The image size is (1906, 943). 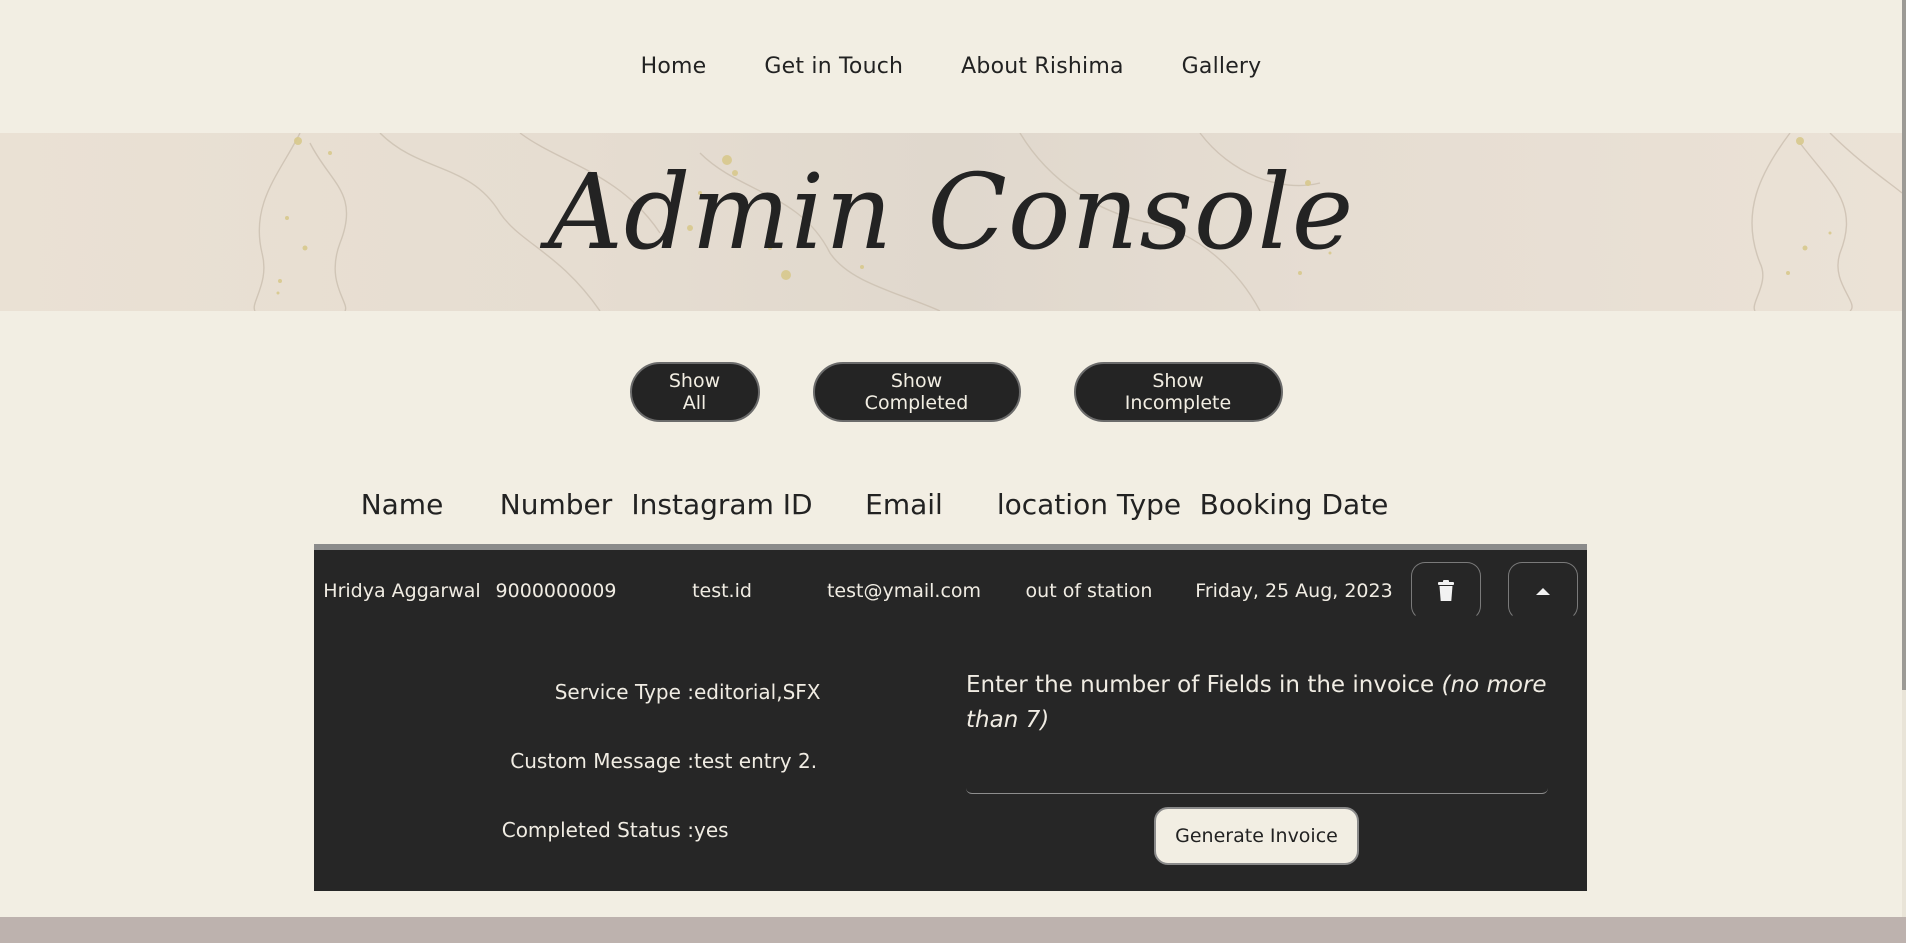 I want to click on cell-location-type: out of station, so click(x=1089, y=591).